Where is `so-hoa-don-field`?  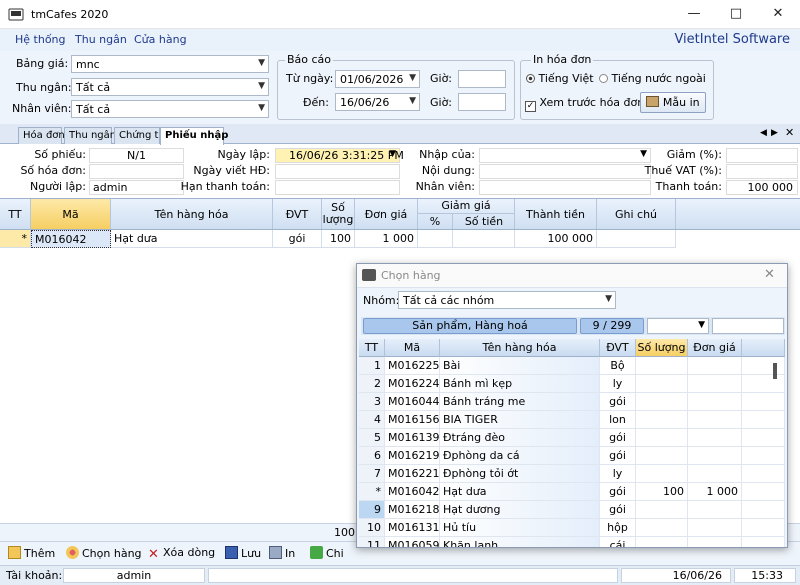 so-hoa-don-field is located at coordinates (136, 171).